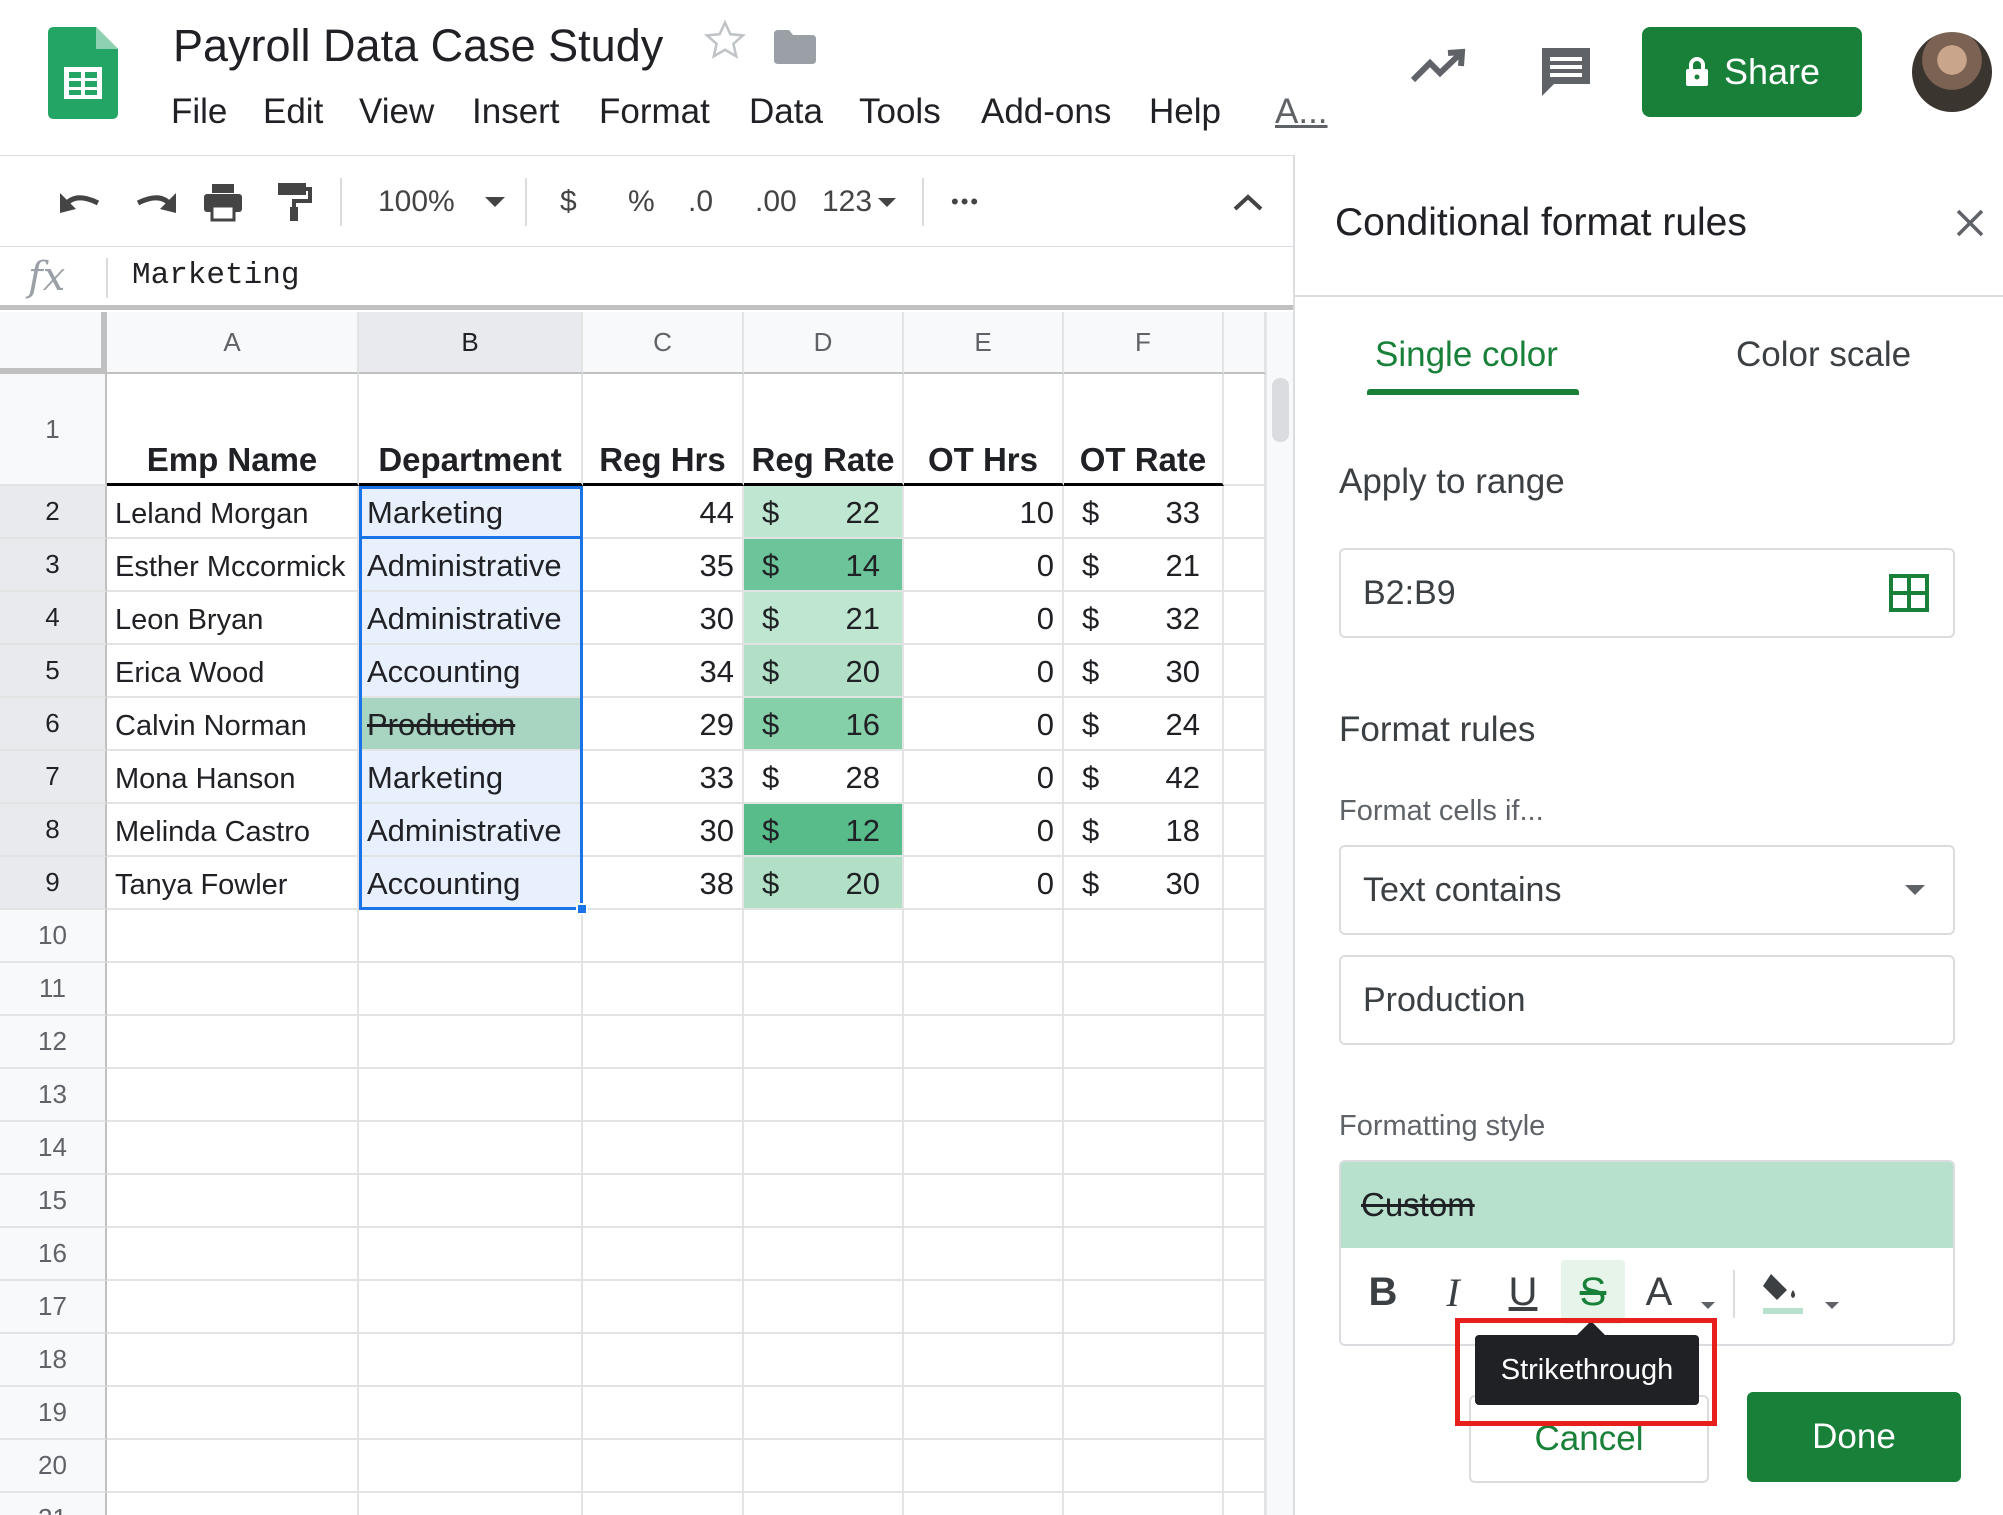 This screenshot has width=2003, height=1515. I want to click on reg-rate-cell: $28, so click(824, 777).